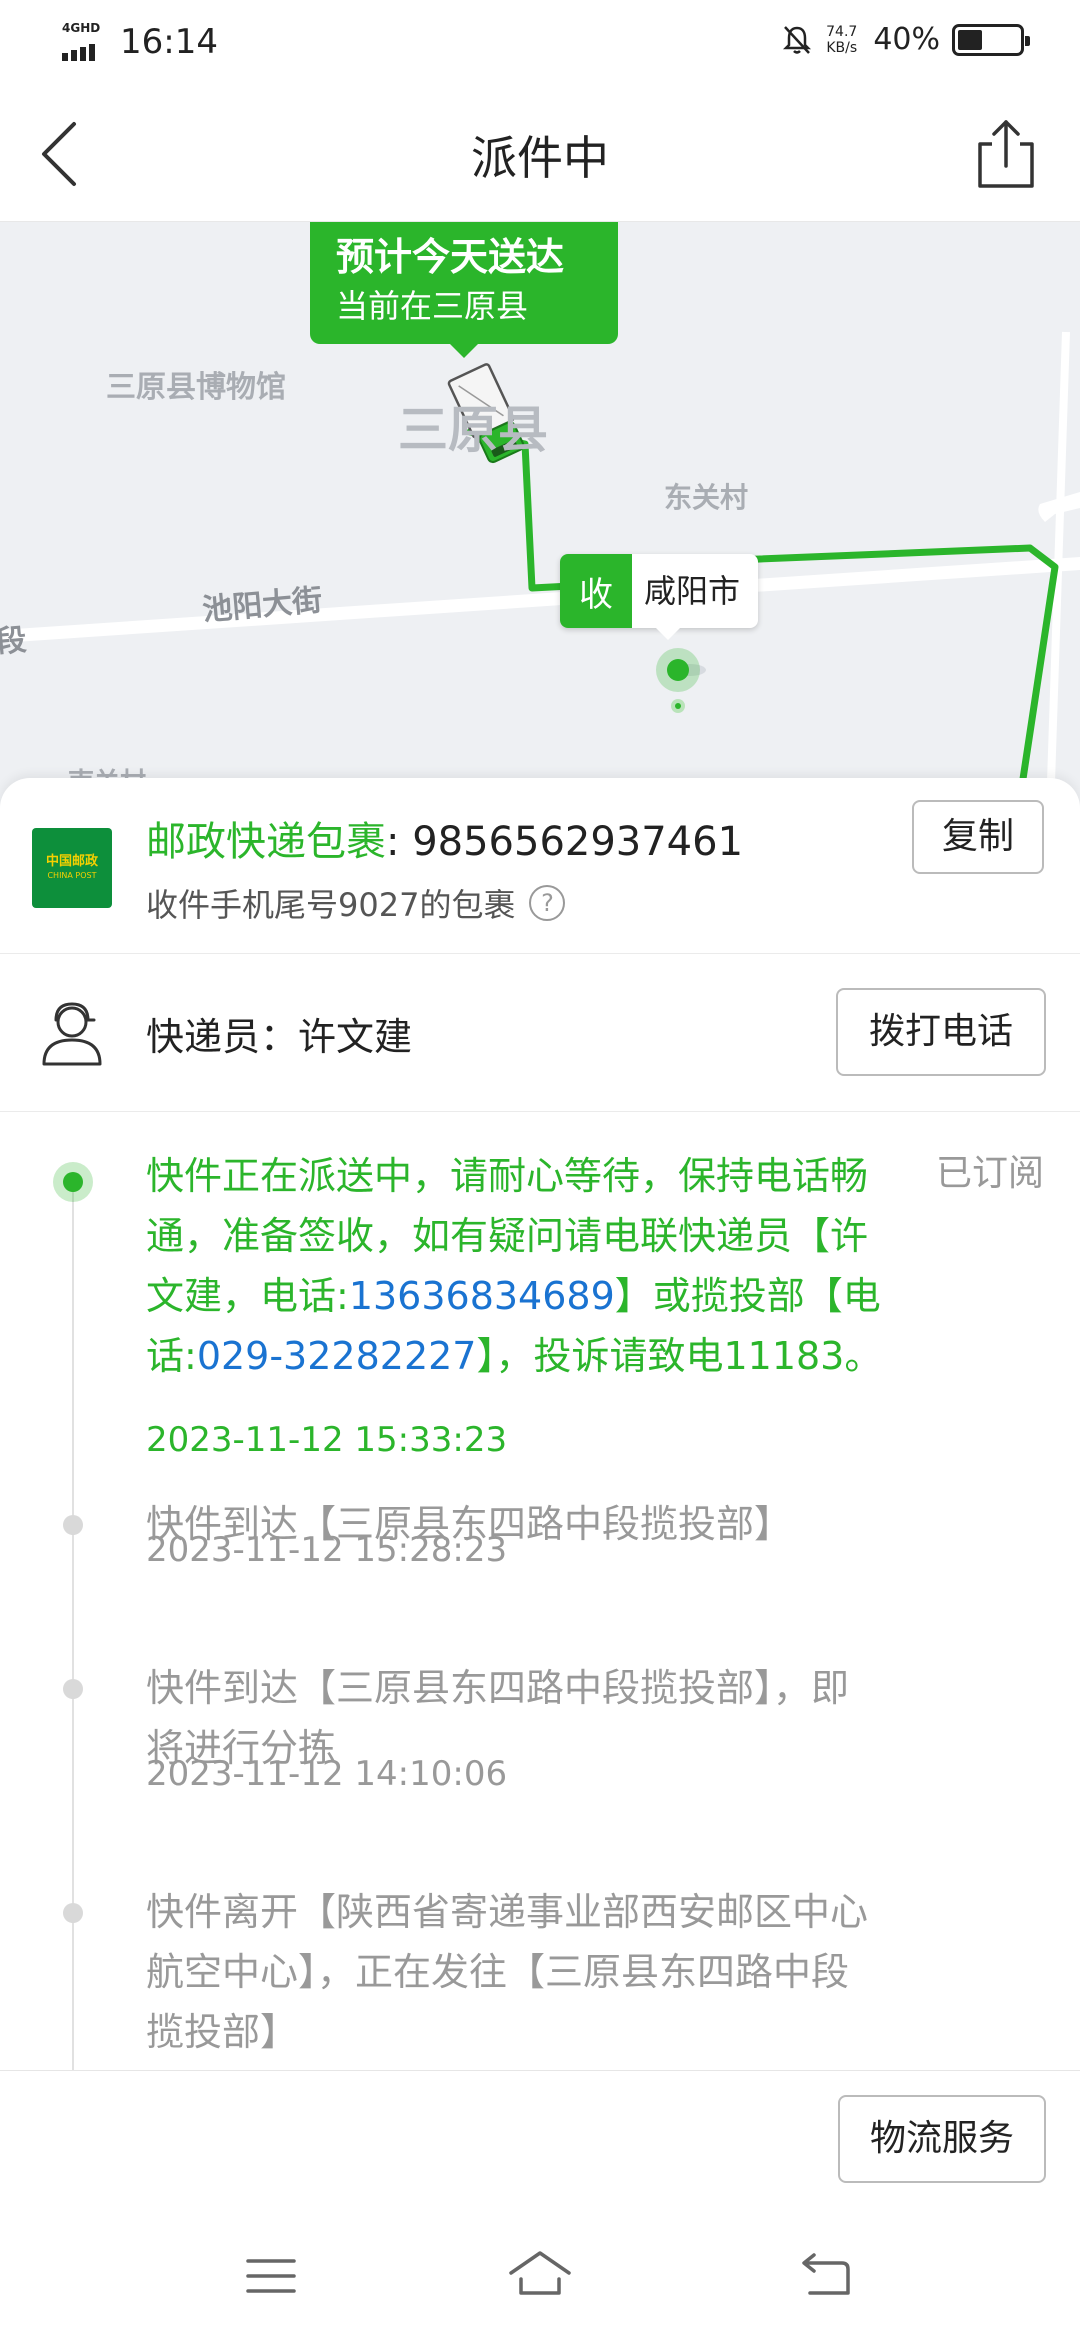 The image size is (1080, 2340). Describe the element at coordinates (72, 875) in the screenshot. I see `logo-text-en: CHINA POST` at that location.